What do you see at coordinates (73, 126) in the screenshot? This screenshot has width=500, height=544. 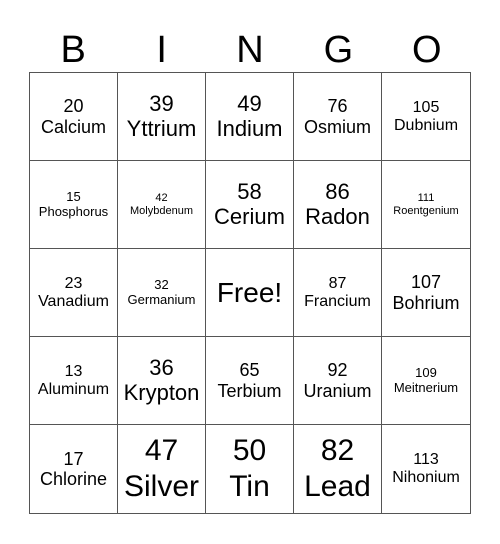 I see `element-name: Calcium` at bounding box center [73, 126].